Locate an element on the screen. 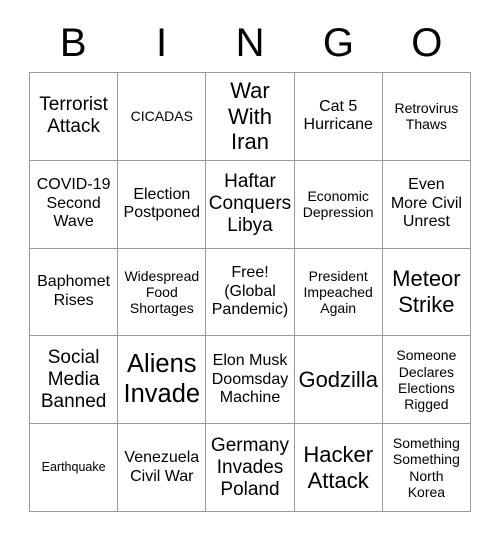 The height and width of the screenshot is (544, 500). bingo-cell-free-space: Free! (Global Pandemic) is located at coordinates (250, 292).